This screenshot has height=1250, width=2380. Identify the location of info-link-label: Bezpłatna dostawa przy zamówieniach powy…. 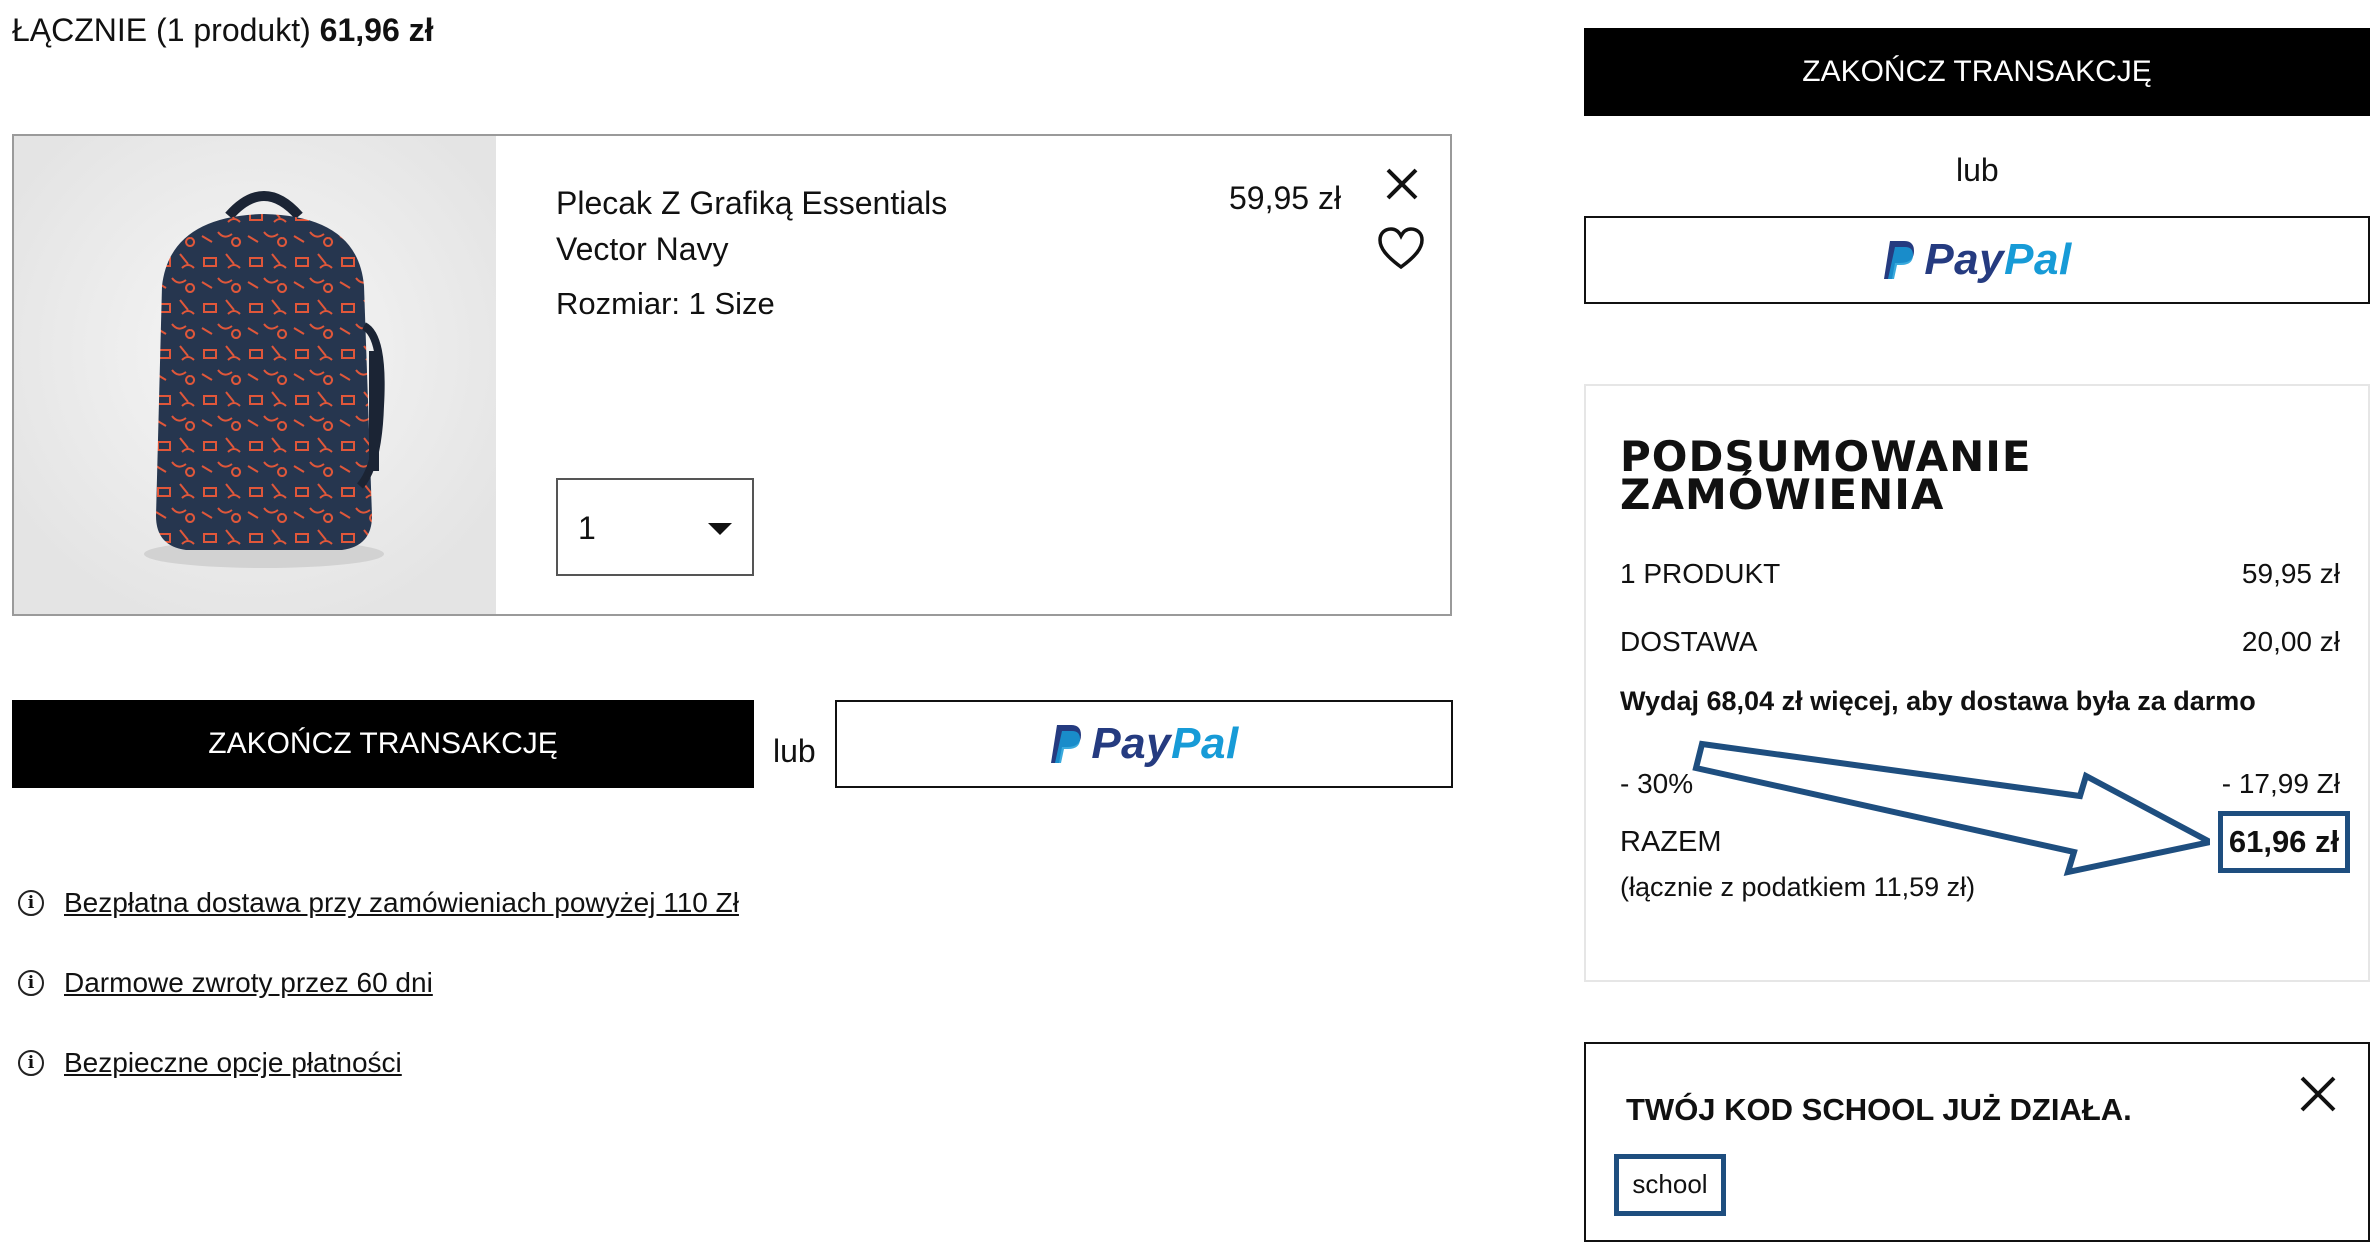
(401, 903).